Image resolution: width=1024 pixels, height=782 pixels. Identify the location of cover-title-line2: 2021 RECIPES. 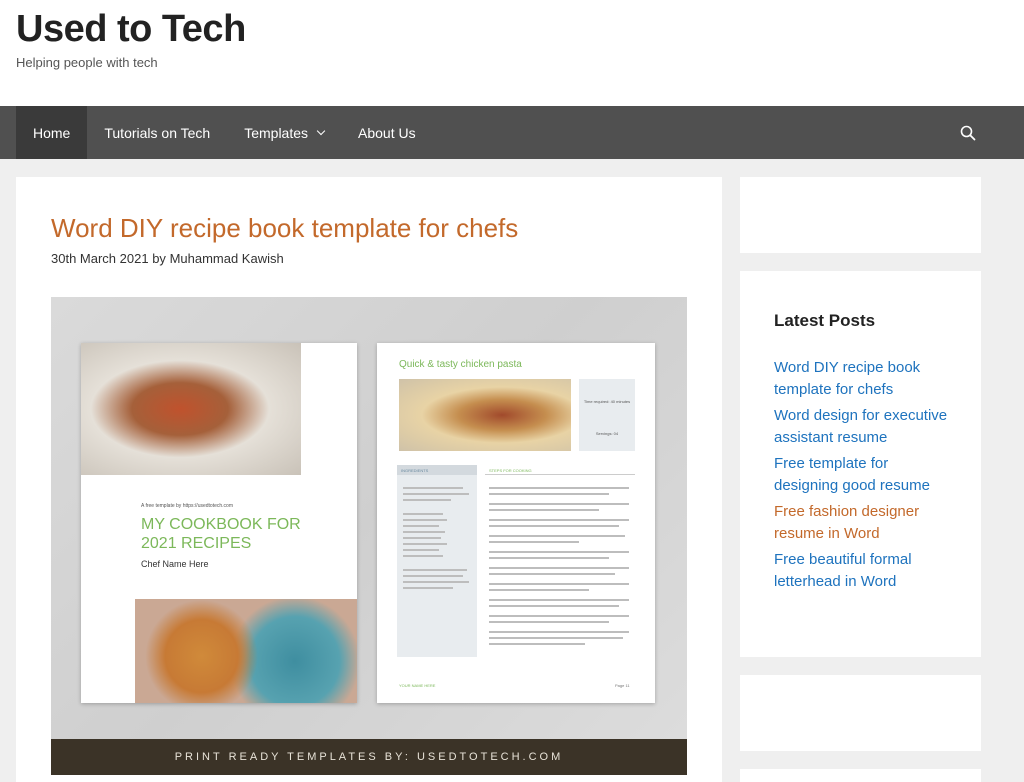
(196, 543).